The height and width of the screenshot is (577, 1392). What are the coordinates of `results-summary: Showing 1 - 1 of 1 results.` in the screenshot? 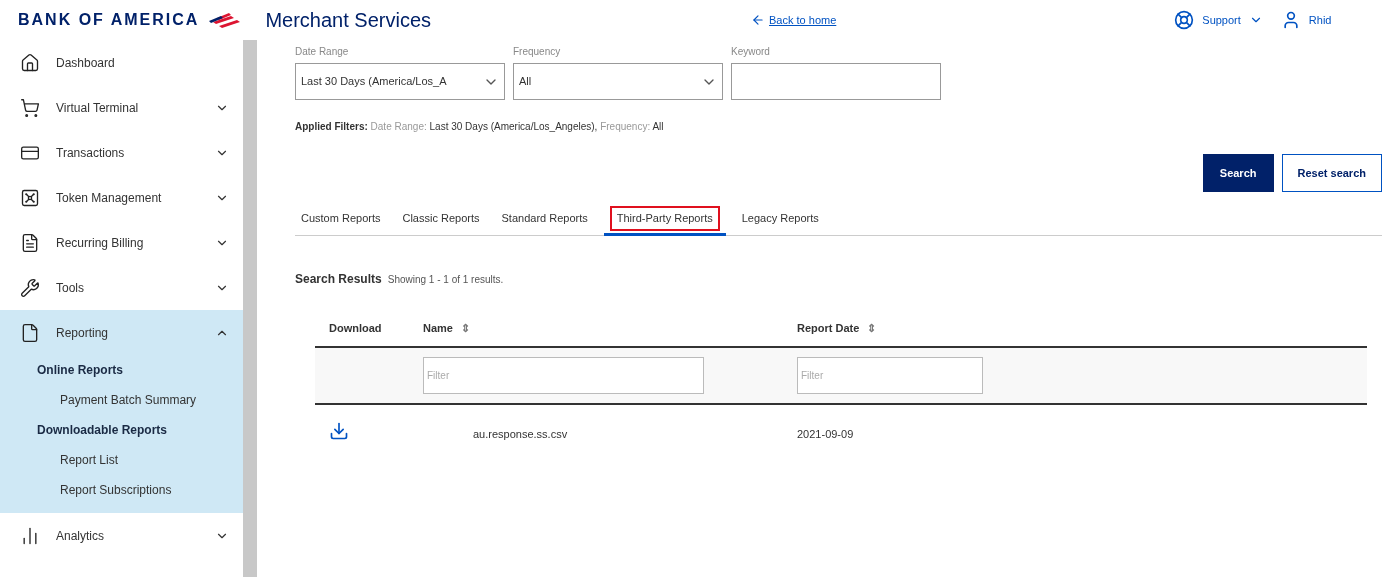 It's located at (445, 280).